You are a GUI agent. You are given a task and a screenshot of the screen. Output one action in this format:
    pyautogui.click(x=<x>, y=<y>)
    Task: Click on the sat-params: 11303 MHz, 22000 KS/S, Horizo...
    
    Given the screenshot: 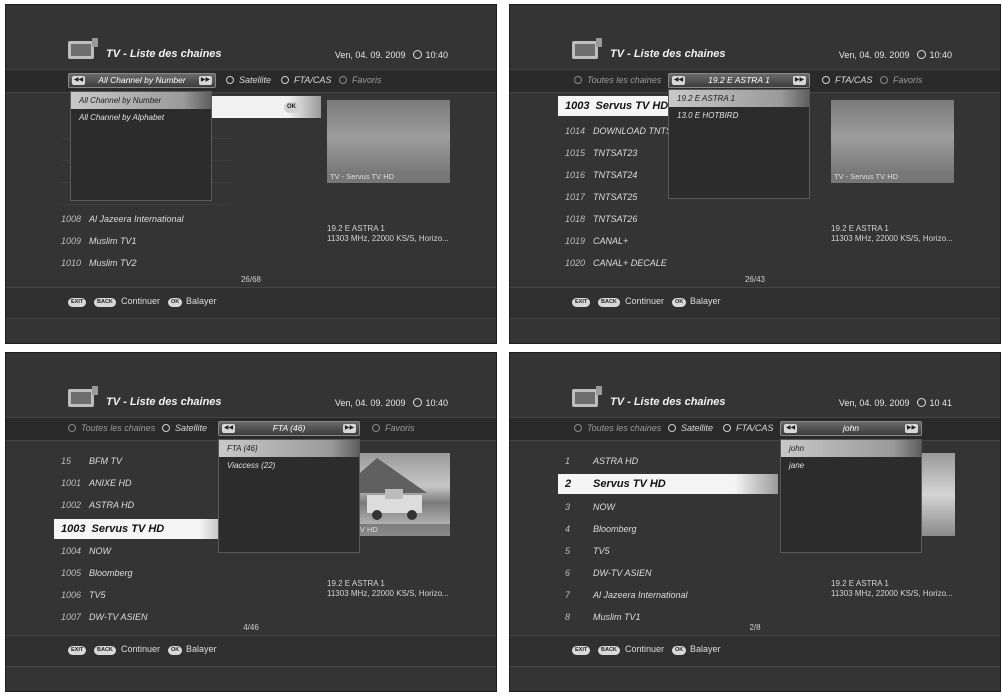 What is the action you would take?
    pyautogui.click(x=892, y=593)
    